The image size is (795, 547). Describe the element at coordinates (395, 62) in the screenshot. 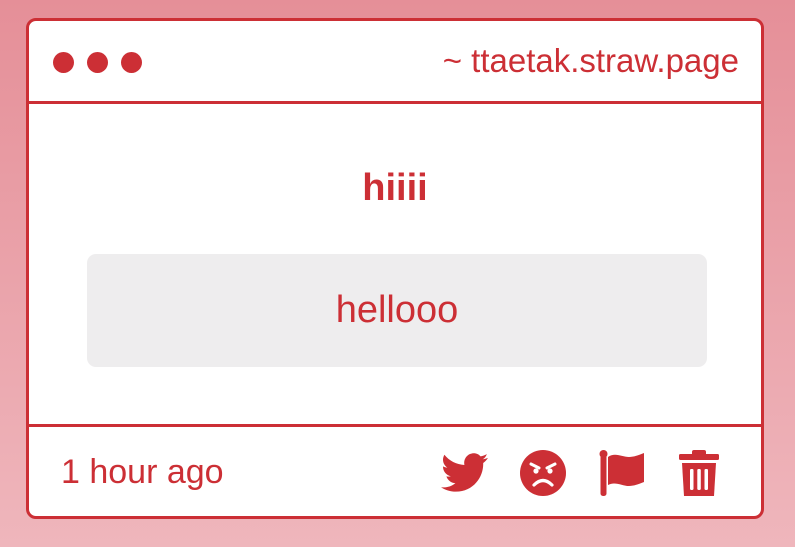

I see `window-titlebar: ~ ttaetak.straw.page` at that location.